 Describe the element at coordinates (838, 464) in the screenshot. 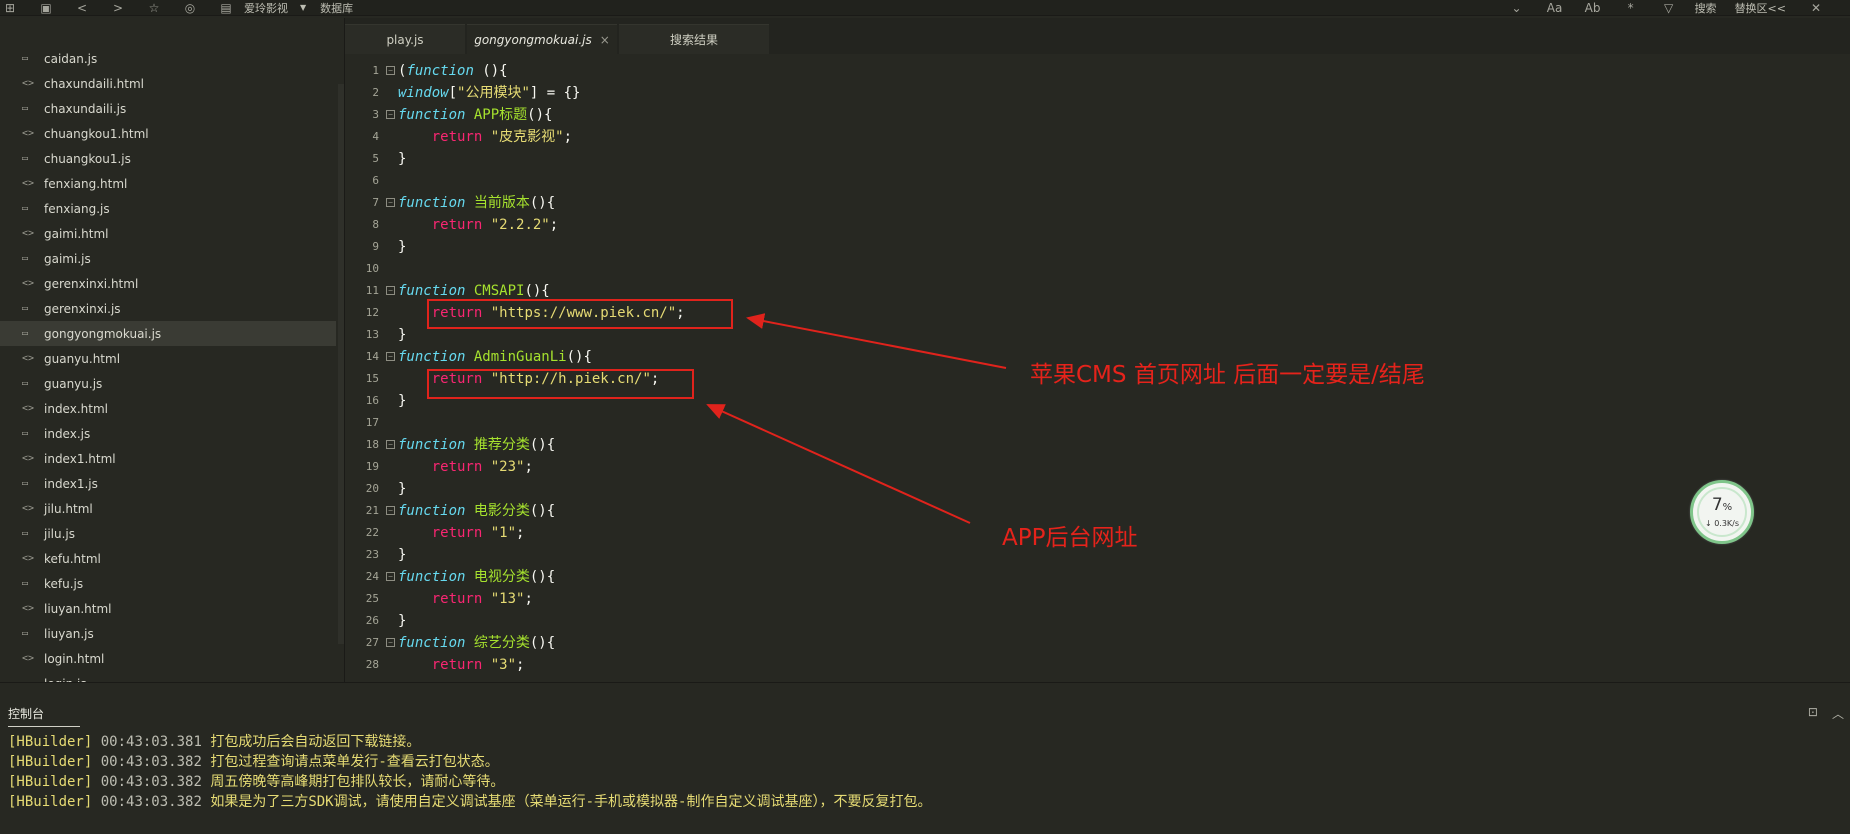

I see `arrow-to-admin` at that location.